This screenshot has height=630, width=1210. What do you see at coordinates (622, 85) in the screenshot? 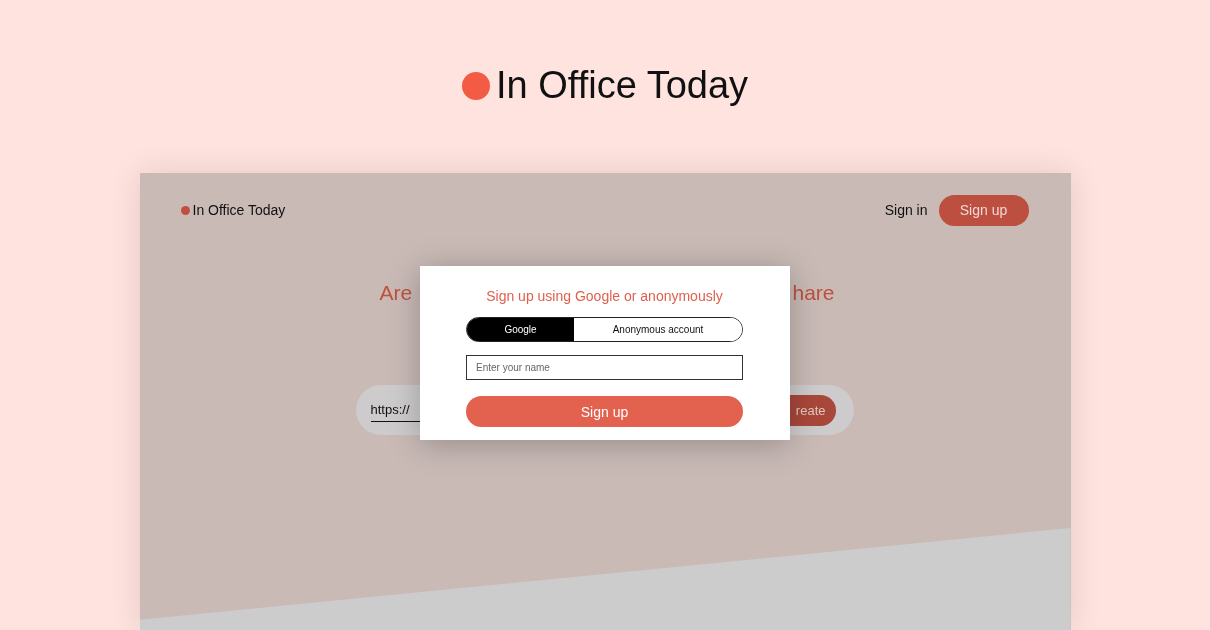
I see `page-title: In Office Today` at bounding box center [622, 85].